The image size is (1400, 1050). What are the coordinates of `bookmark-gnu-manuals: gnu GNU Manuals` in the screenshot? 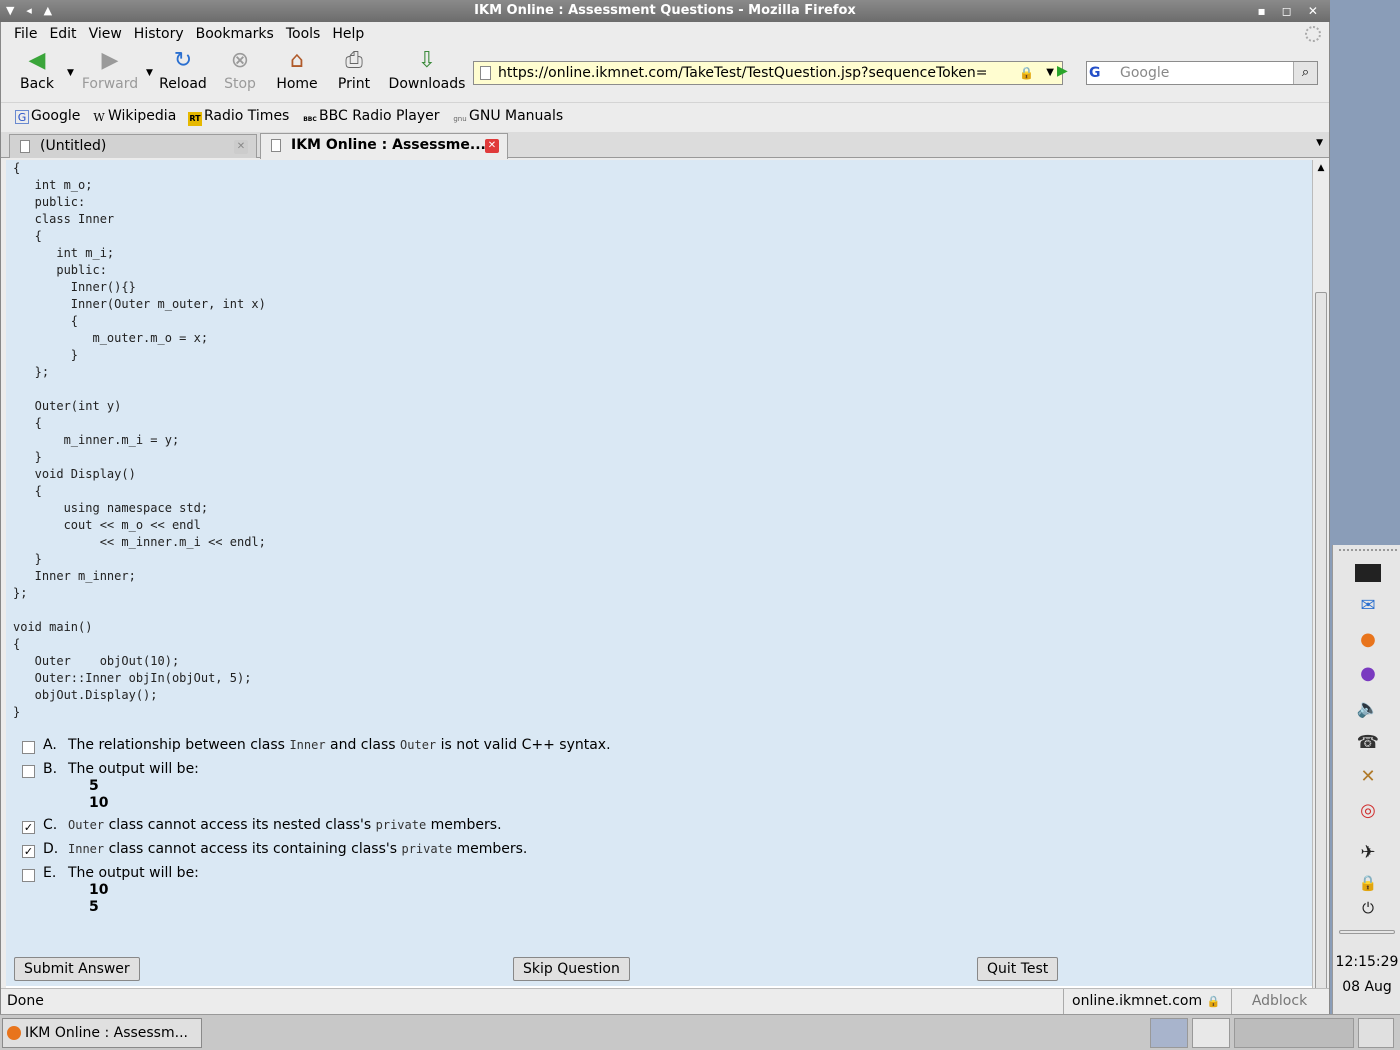 It's located at (508, 117).